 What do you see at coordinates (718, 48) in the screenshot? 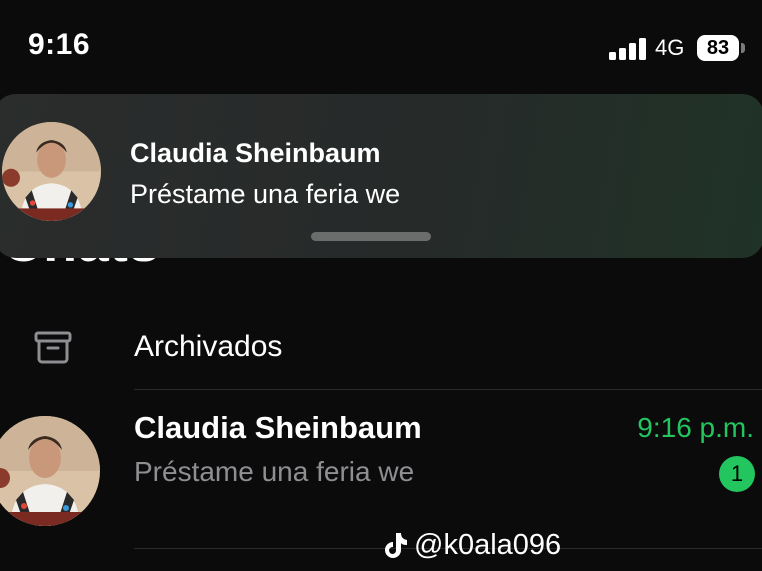
I see `battery-icon: 83` at bounding box center [718, 48].